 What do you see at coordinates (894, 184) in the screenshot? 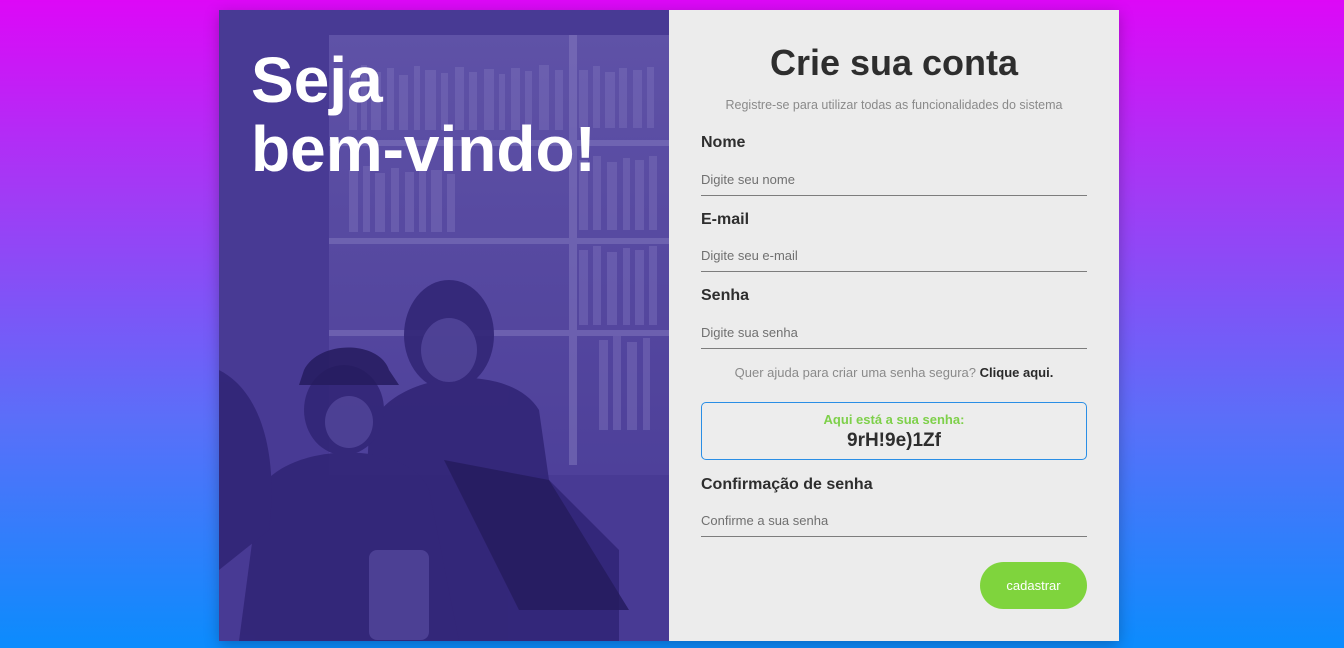
I see `name-input` at bounding box center [894, 184].